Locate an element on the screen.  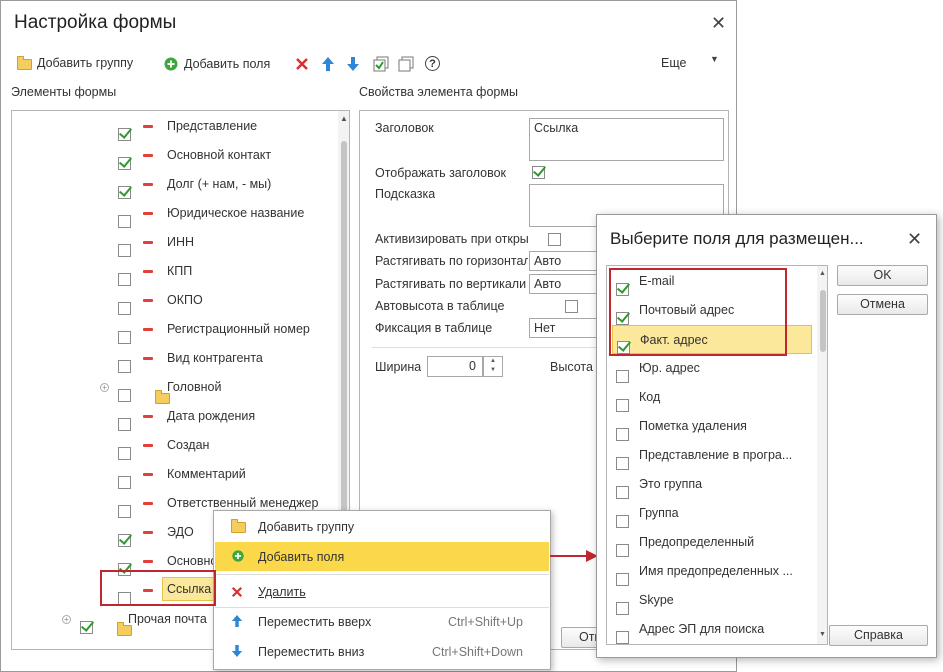
header-input: Ссылка is located at coordinates (626, 139).